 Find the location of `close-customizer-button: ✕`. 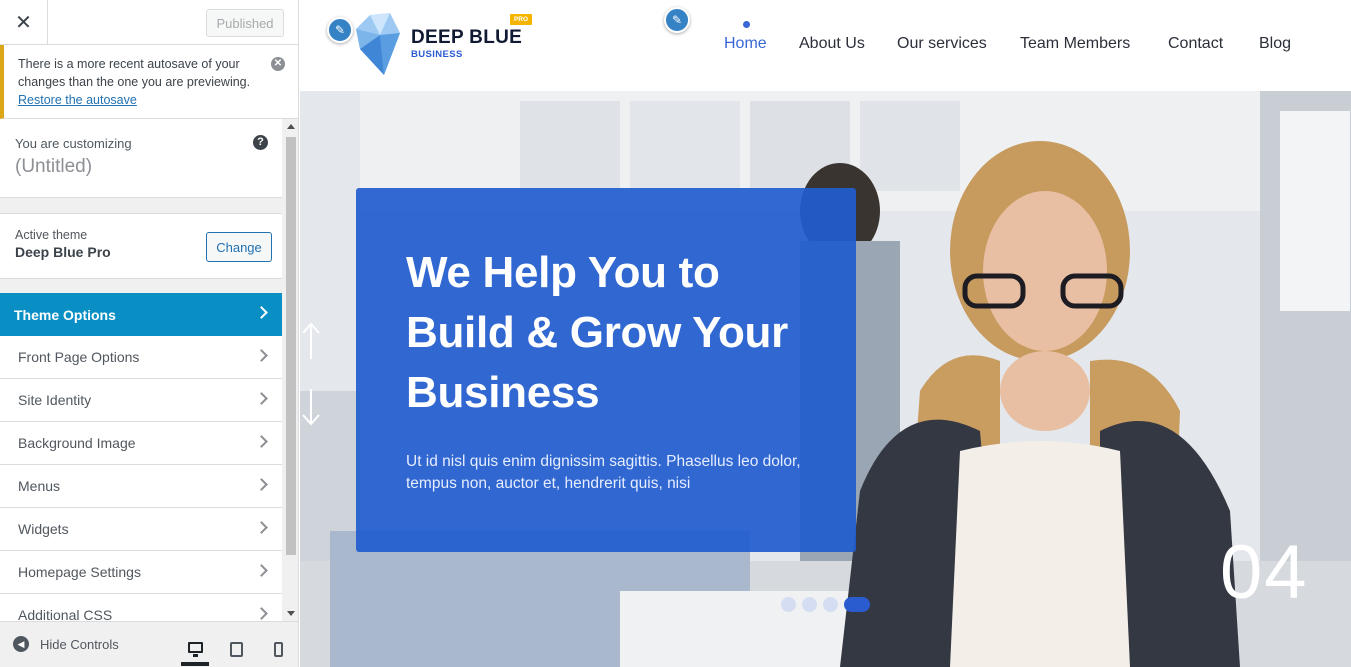

close-customizer-button: ✕ is located at coordinates (24, 22).